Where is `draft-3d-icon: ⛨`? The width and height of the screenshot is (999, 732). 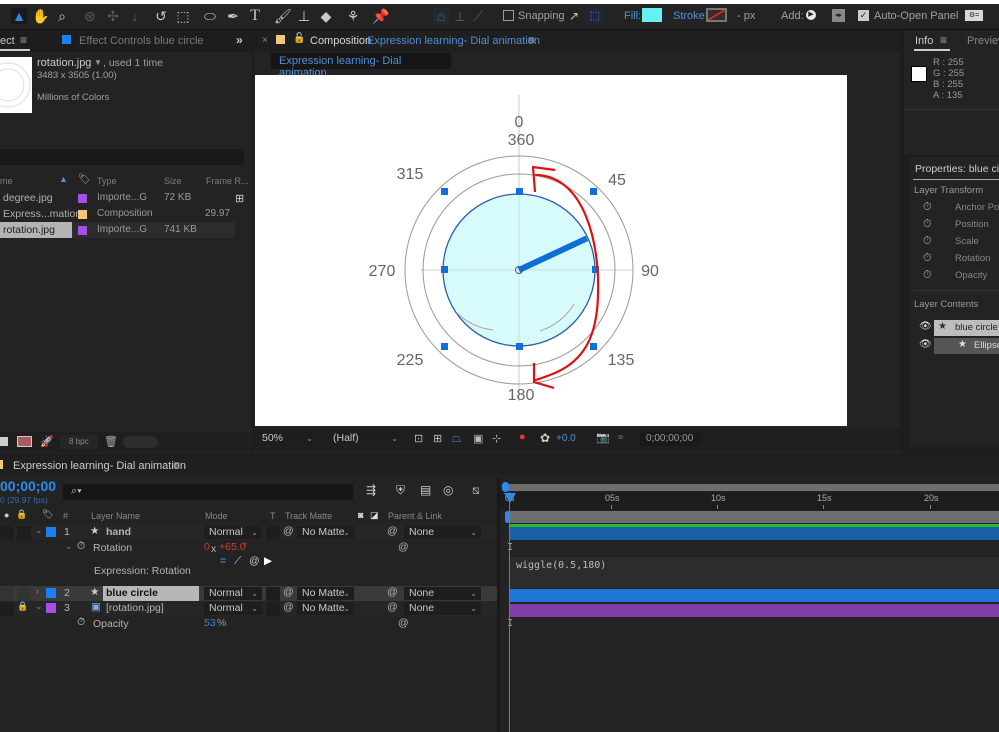 draft-3d-icon: ⛨ is located at coordinates (400, 490).